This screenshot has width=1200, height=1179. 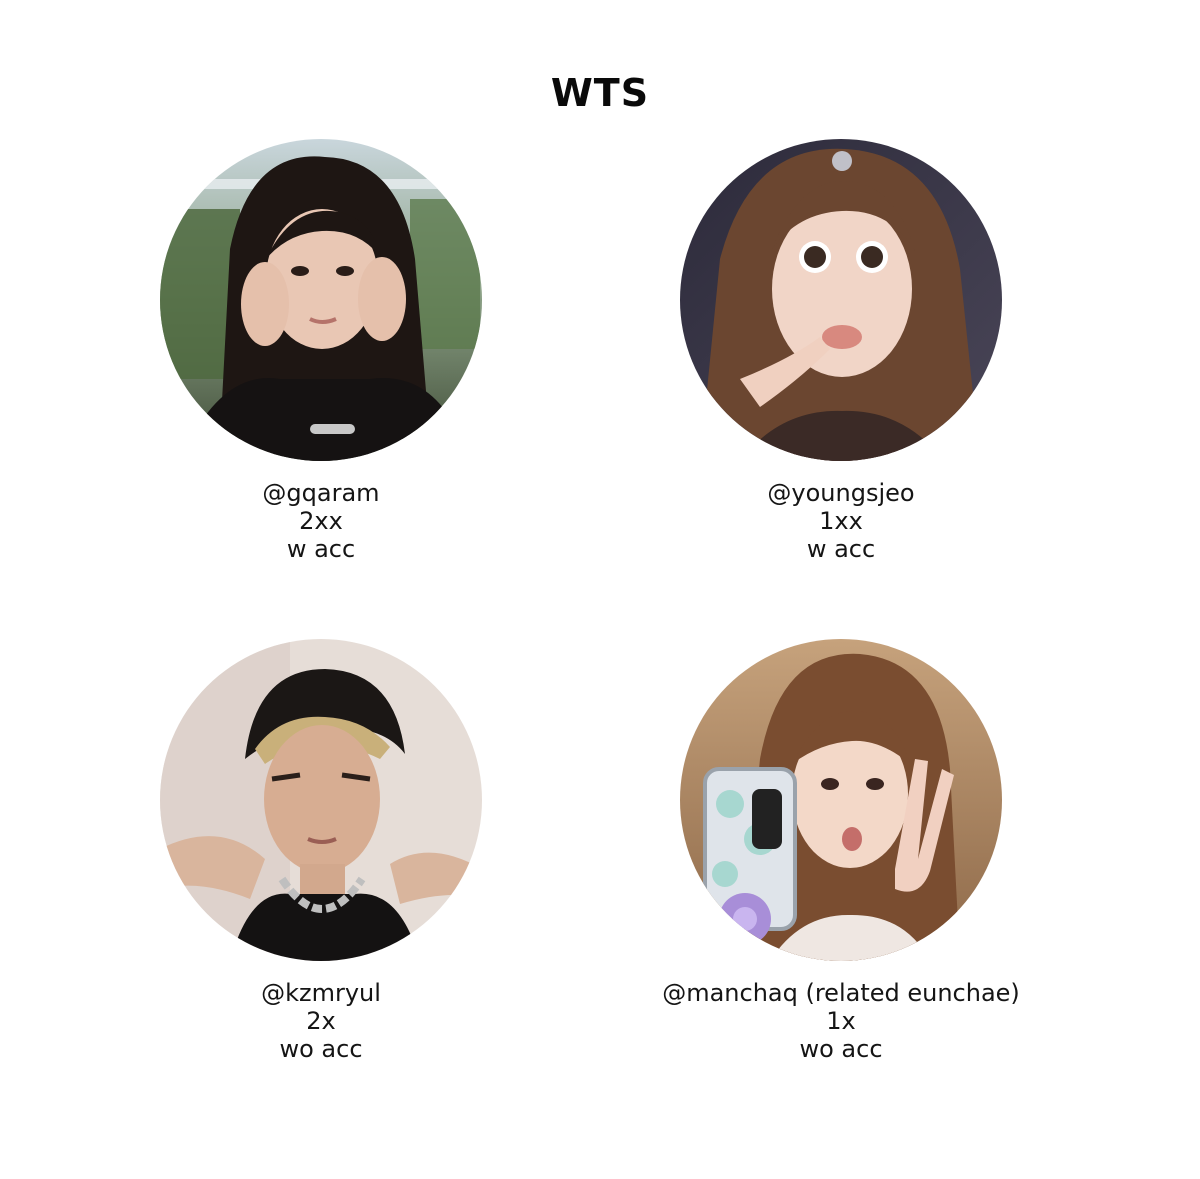 I want to click on account-card: @gqaram 2xx w acc, so click(x=321, y=359).